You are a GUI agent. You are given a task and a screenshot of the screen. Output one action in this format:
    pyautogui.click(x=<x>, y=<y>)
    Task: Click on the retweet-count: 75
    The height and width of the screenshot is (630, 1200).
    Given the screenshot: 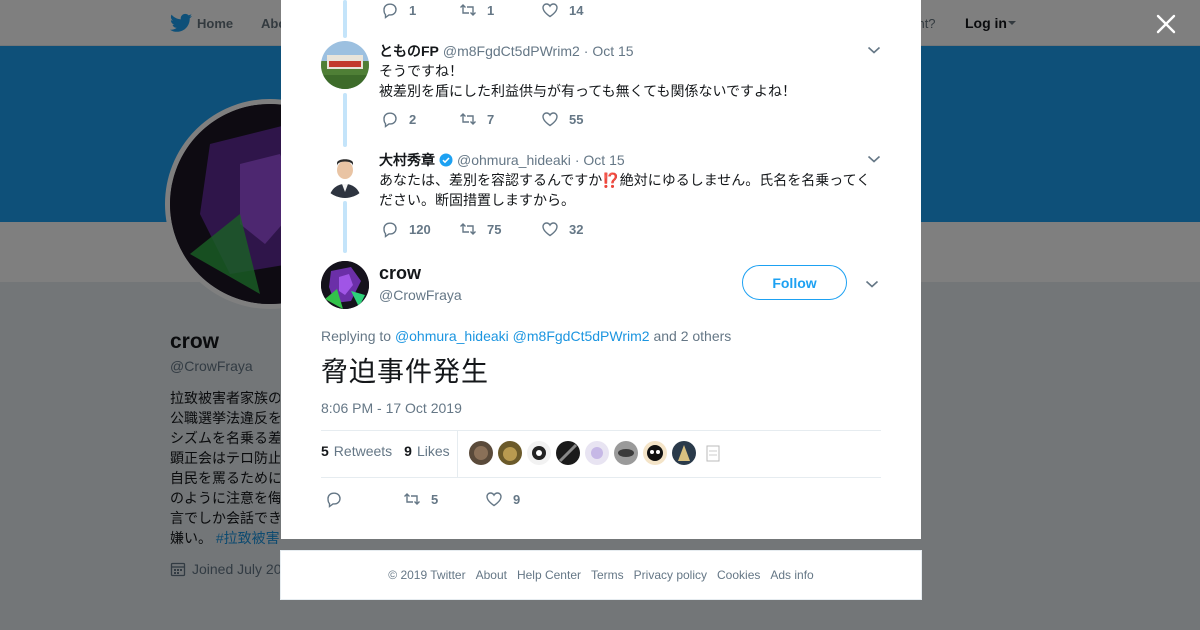 What is the action you would take?
    pyautogui.click(x=494, y=229)
    